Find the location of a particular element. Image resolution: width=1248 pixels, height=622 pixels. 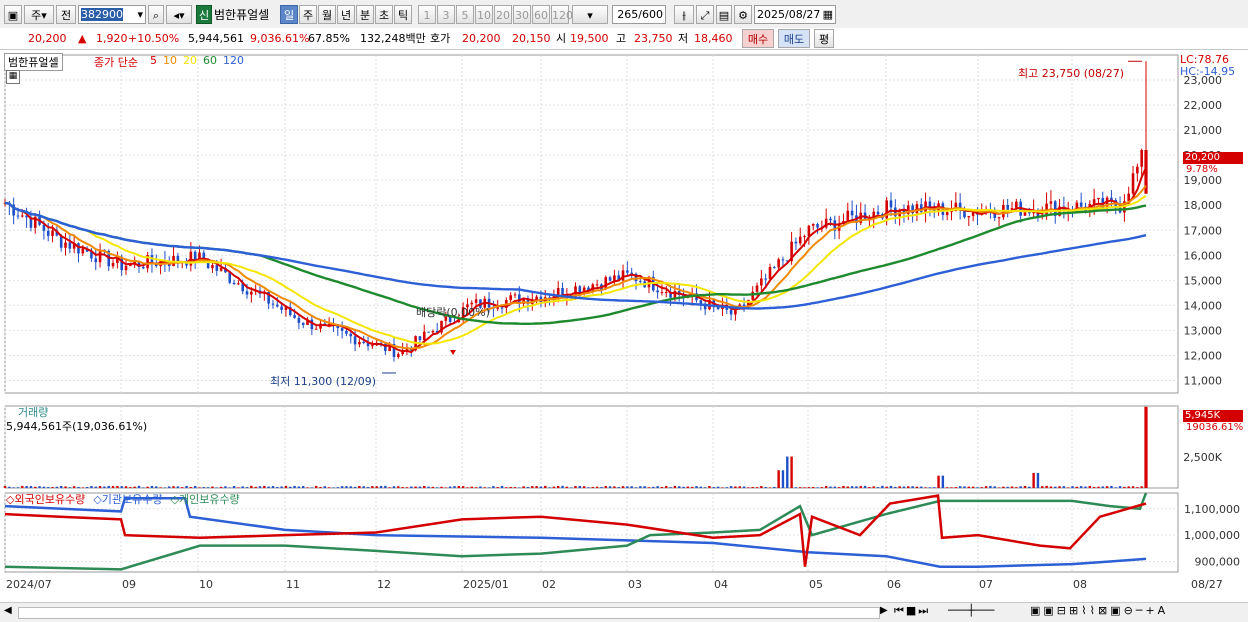

interval-button-60: 60 is located at coordinates (541, 14).